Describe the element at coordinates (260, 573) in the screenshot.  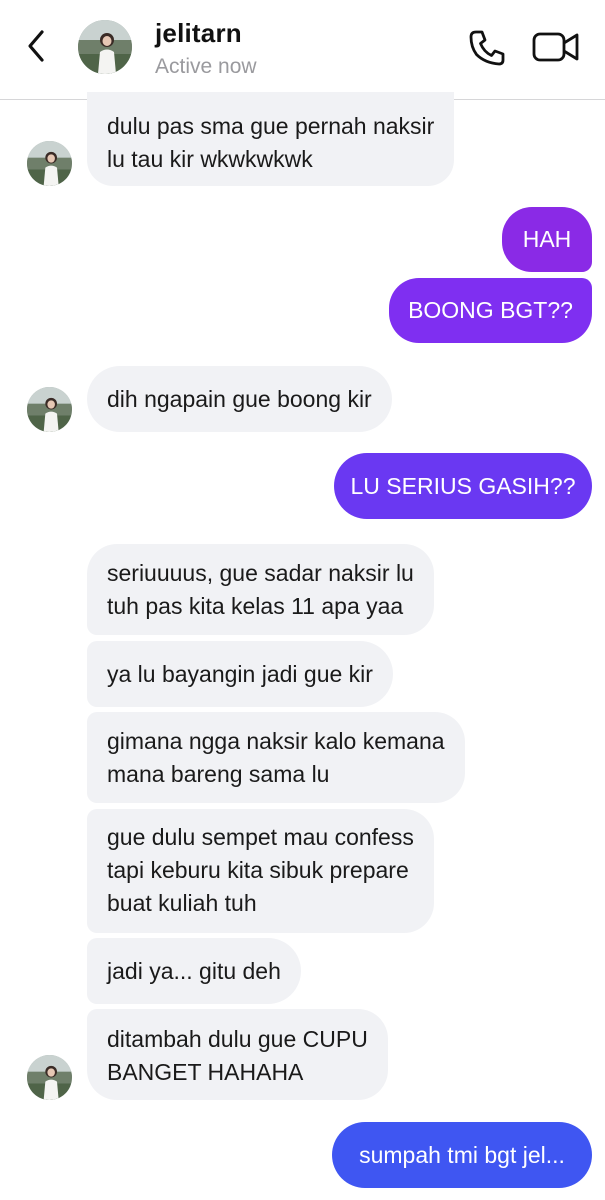
I see `message-line: seriuuuus, gue sadar naksir lu` at that location.